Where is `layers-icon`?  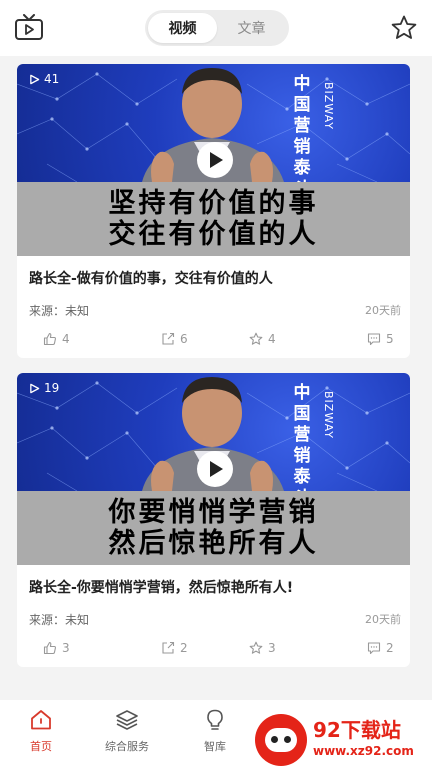 layers-icon is located at coordinates (127, 720).